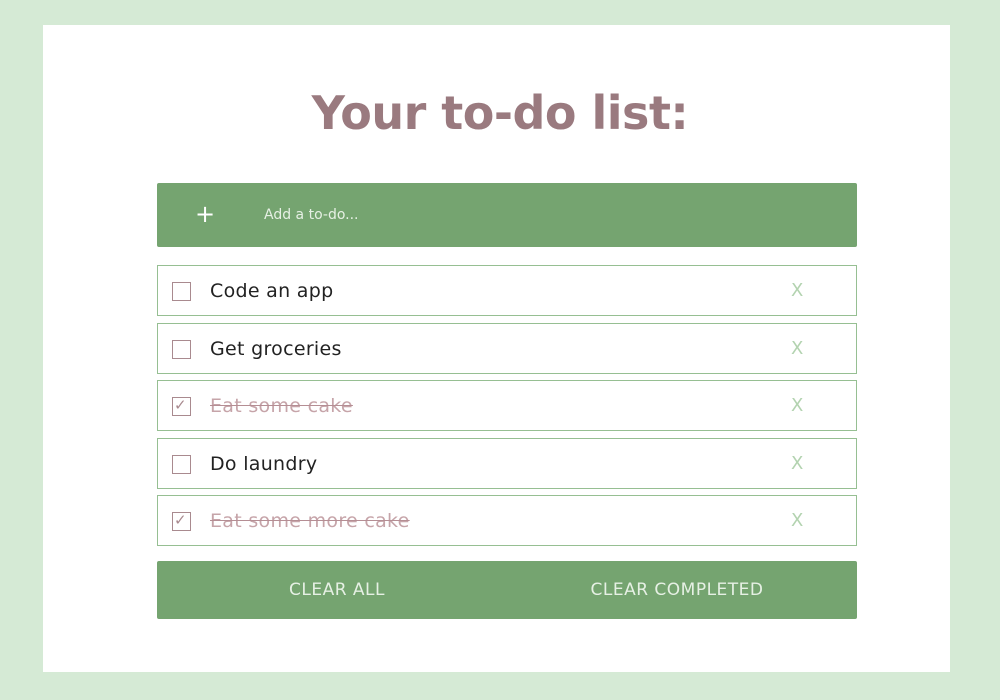 This screenshot has height=700, width=1000. I want to click on todo-item: Do laundry X, so click(507, 463).